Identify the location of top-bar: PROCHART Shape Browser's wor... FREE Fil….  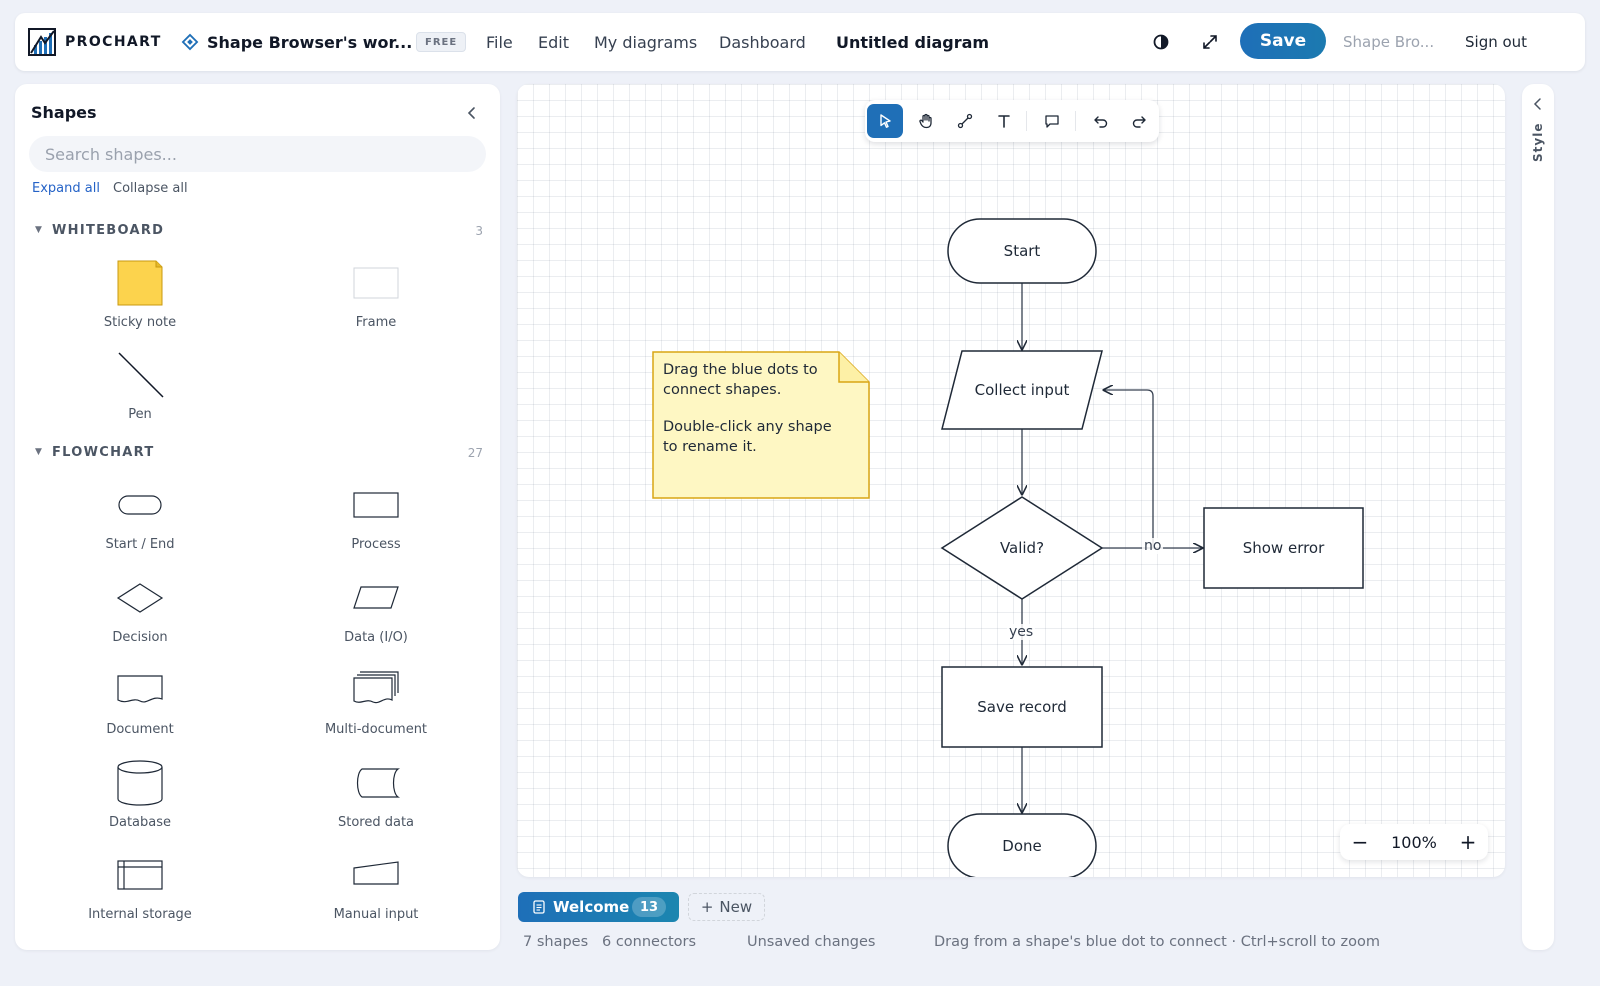
(800, 42).